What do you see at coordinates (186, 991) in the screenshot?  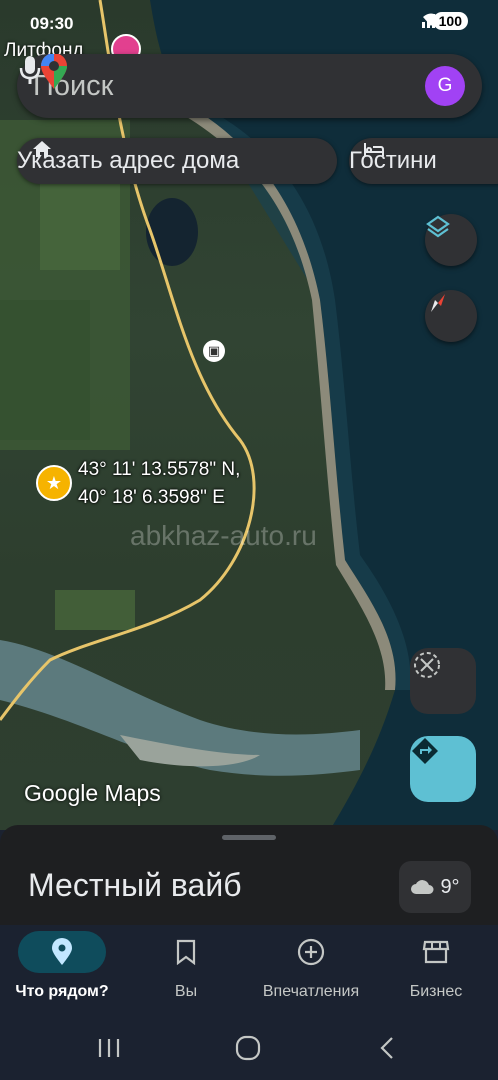 I see `nav-you-label: Вы` at bounding box center [186, 991].